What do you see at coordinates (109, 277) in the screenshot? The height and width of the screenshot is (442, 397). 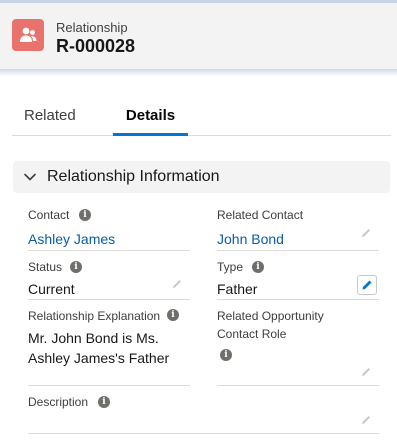 I see `field-status: Status i Current` at bounding box center [109, 277].